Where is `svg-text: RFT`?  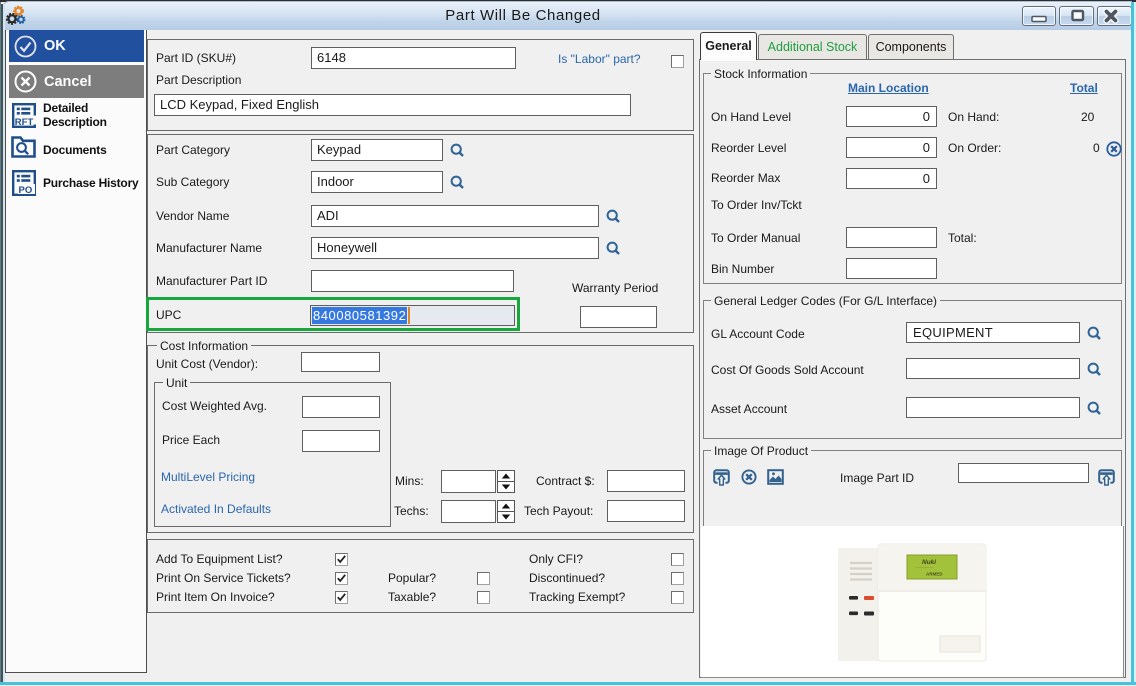
svg-text: RFT is located at coordinates (24, 122).